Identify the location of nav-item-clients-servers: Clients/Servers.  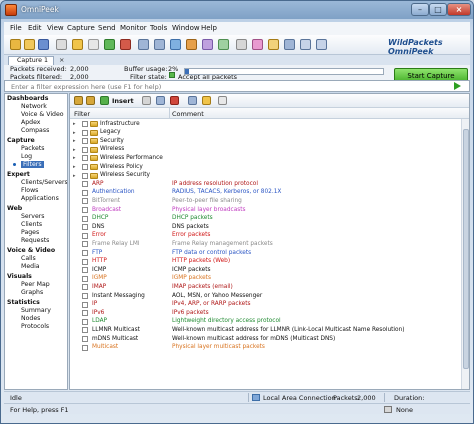
(44, 182).